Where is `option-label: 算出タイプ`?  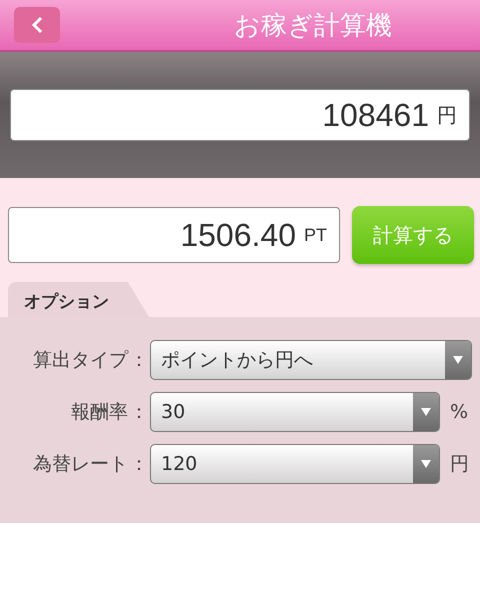
option-label: 算出タイプ is located at coordinates (80, 360).